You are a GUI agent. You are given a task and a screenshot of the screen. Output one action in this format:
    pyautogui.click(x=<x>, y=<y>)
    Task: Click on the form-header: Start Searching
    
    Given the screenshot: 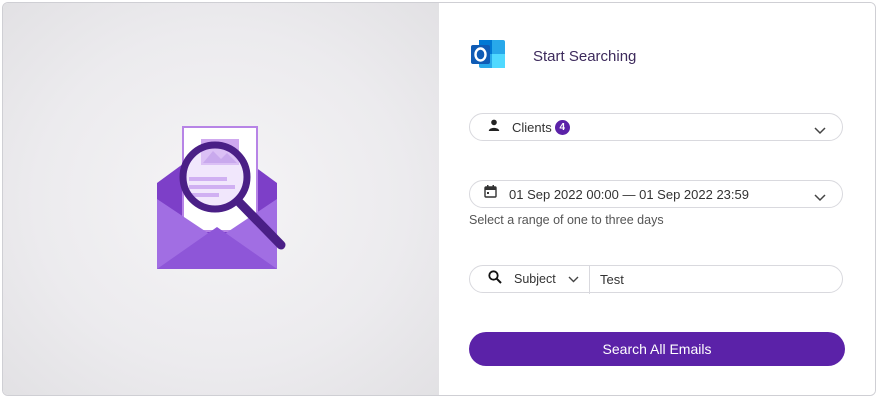 What is the action you would take?
    pyautogui.click(x=552, y=56)
    